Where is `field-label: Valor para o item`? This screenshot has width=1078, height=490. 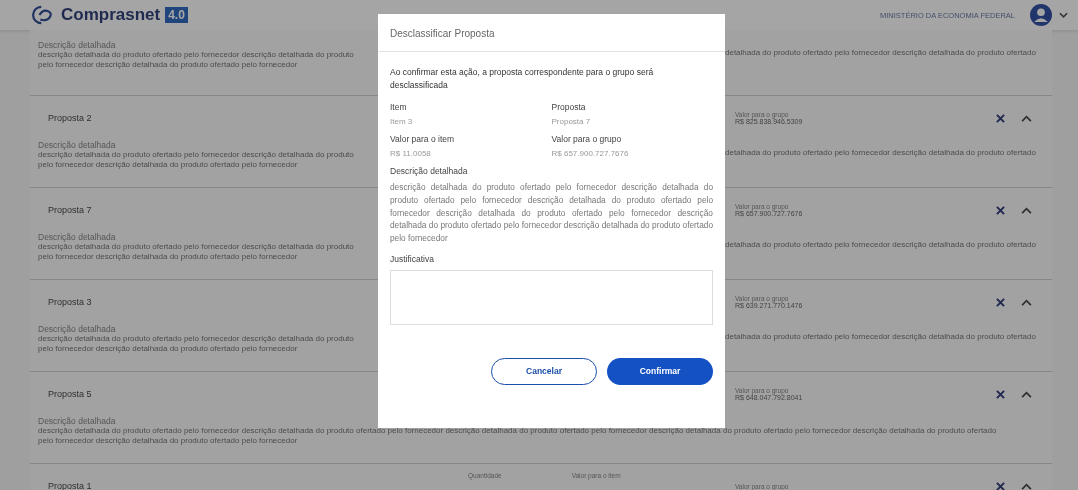 field-label: Valor para o item is located at coordinates (423, 139).